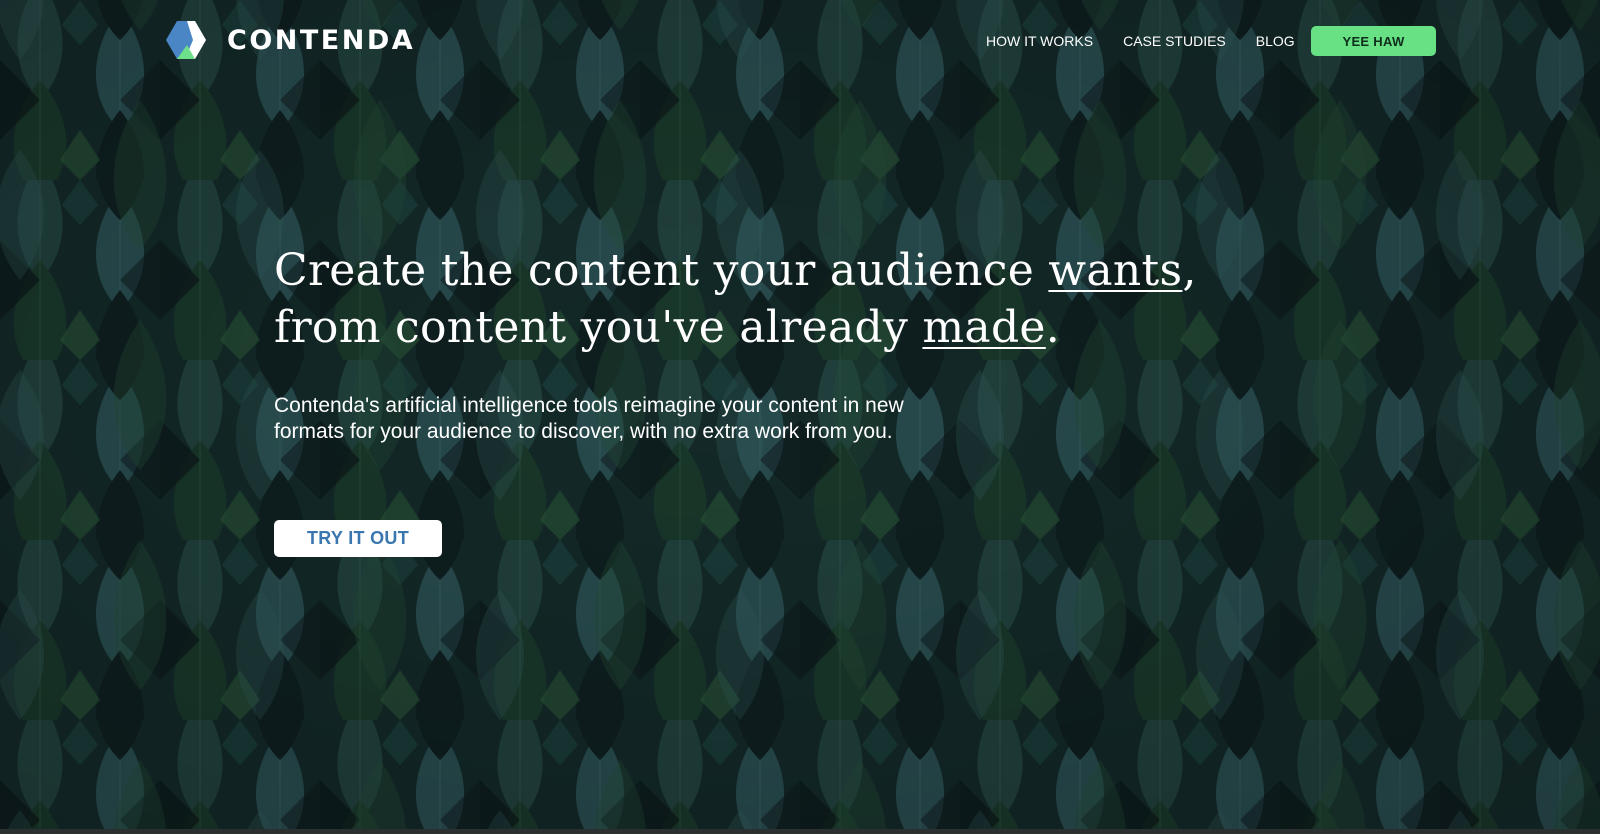 The image size is (1600, 834). Describe the element at coordinates (984, 327) in the screenshot. I see `headline-emphasis-made: made` at that location.